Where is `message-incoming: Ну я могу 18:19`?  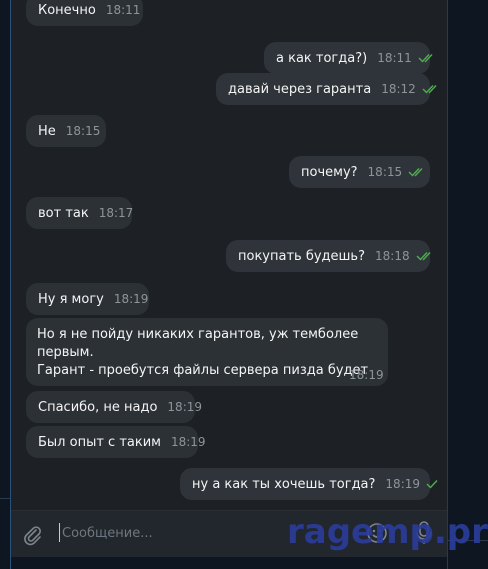
message-incoming: Ну я могу 18:19 is located at coordinates (87, 299).